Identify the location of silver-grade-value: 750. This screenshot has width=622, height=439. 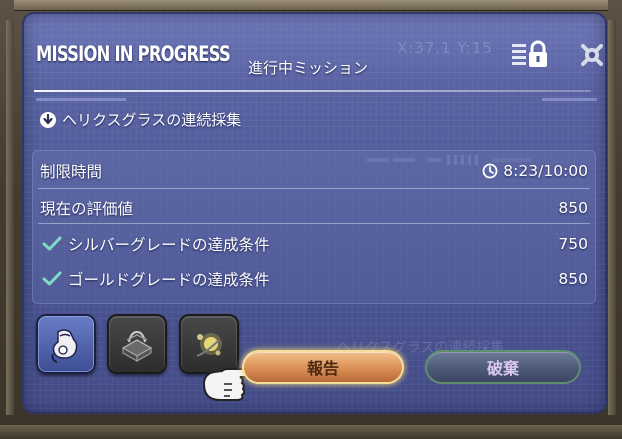
(573, 244).